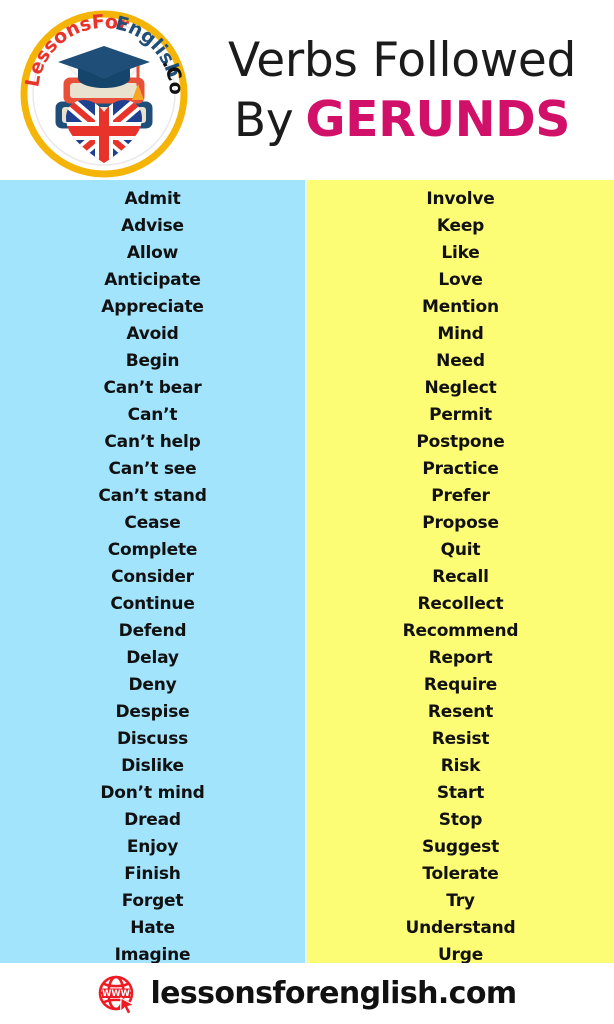  I want to click on verb-item: Postpone, so click(460, 442).